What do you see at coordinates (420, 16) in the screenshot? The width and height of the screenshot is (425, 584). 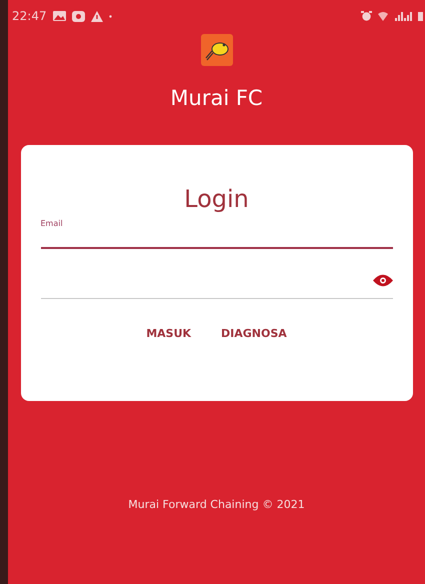 I see `battery-icon` at bounding box center [420, 16].